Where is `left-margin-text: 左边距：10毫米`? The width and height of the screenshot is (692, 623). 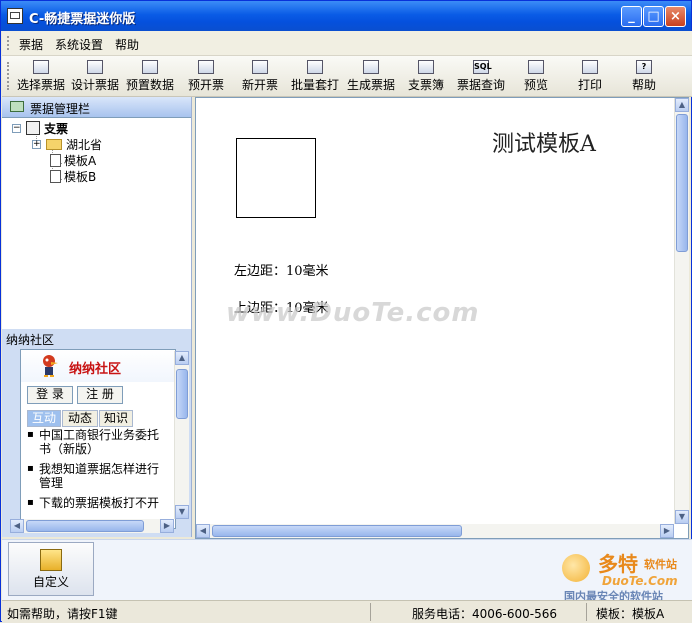 left-margin-text: 左边距：10毫米 is located at coordinates (281, 269).